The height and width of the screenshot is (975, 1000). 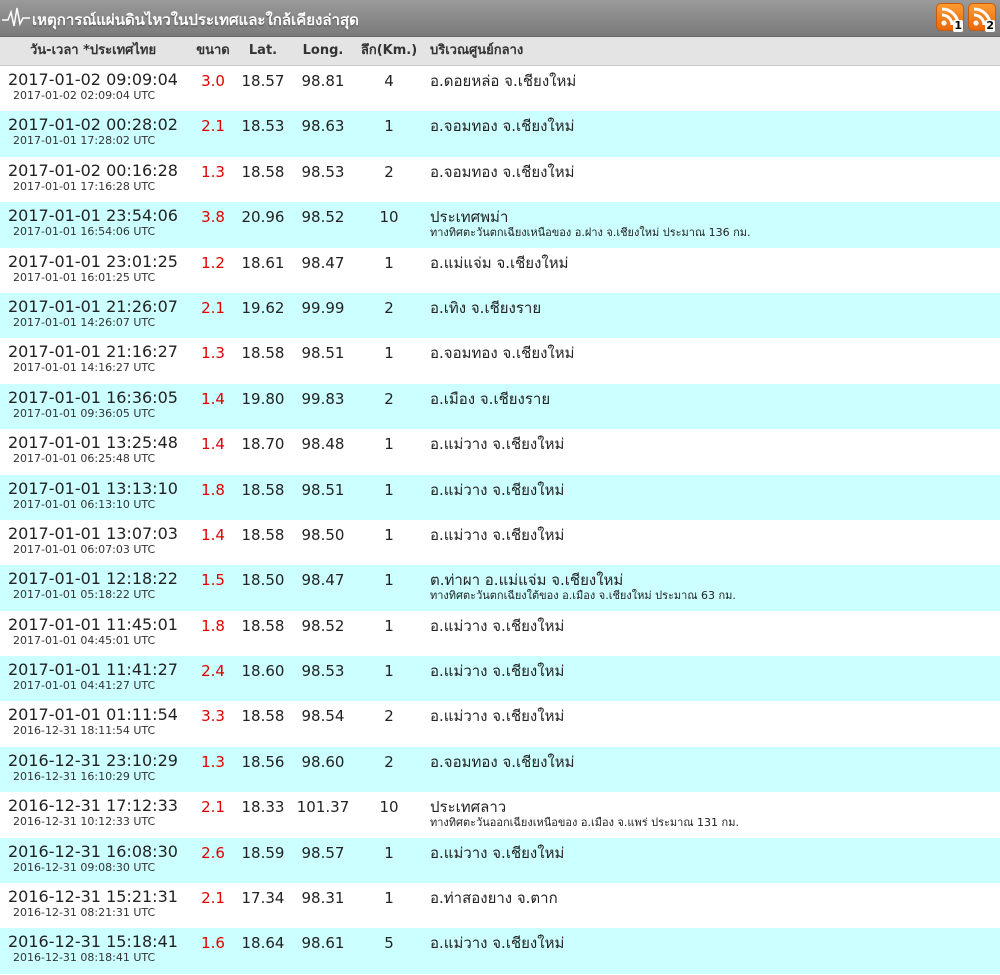 I want to click on cell-lat: 19.80, so click(x=263, y=406).